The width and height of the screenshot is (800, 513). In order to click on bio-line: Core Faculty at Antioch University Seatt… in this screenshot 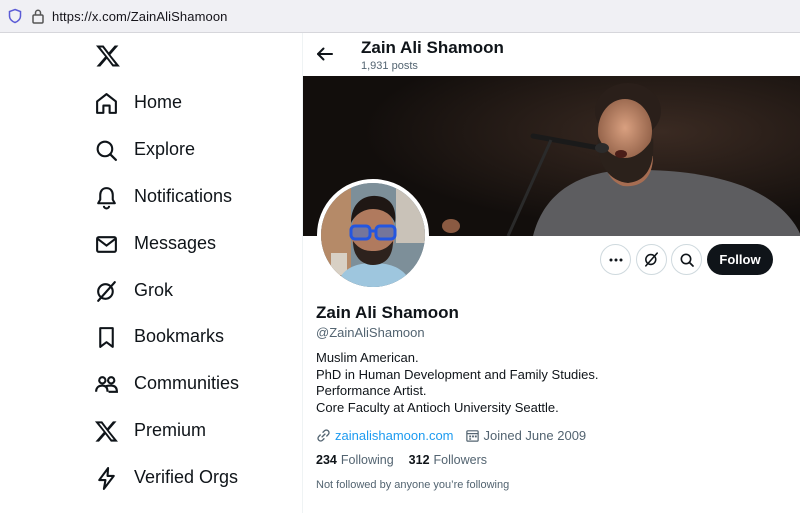, I will do `click(437, 407)`.